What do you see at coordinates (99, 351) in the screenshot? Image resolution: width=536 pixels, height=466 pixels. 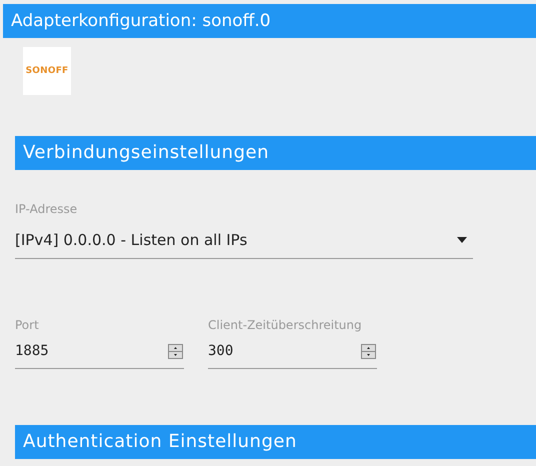 I see `number-field: 1885` at bounding box center [99, 351].